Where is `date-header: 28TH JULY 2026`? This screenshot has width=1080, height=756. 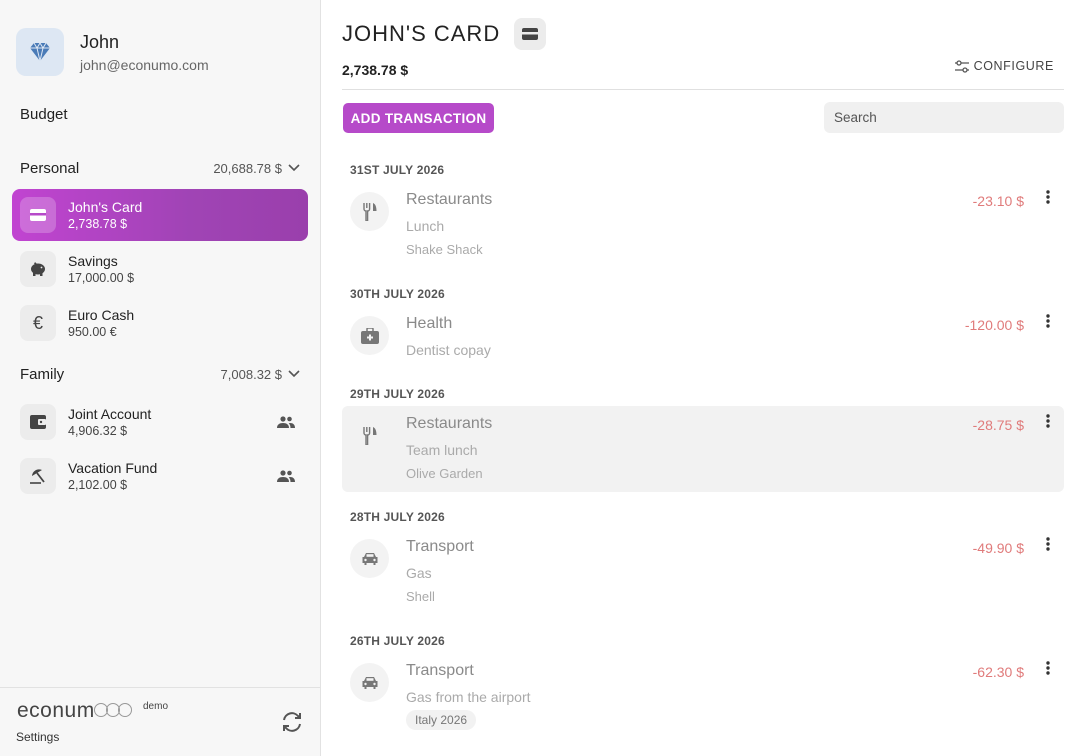 date-header: 28TH JULY 2026 is located at coordinates (397, 517).